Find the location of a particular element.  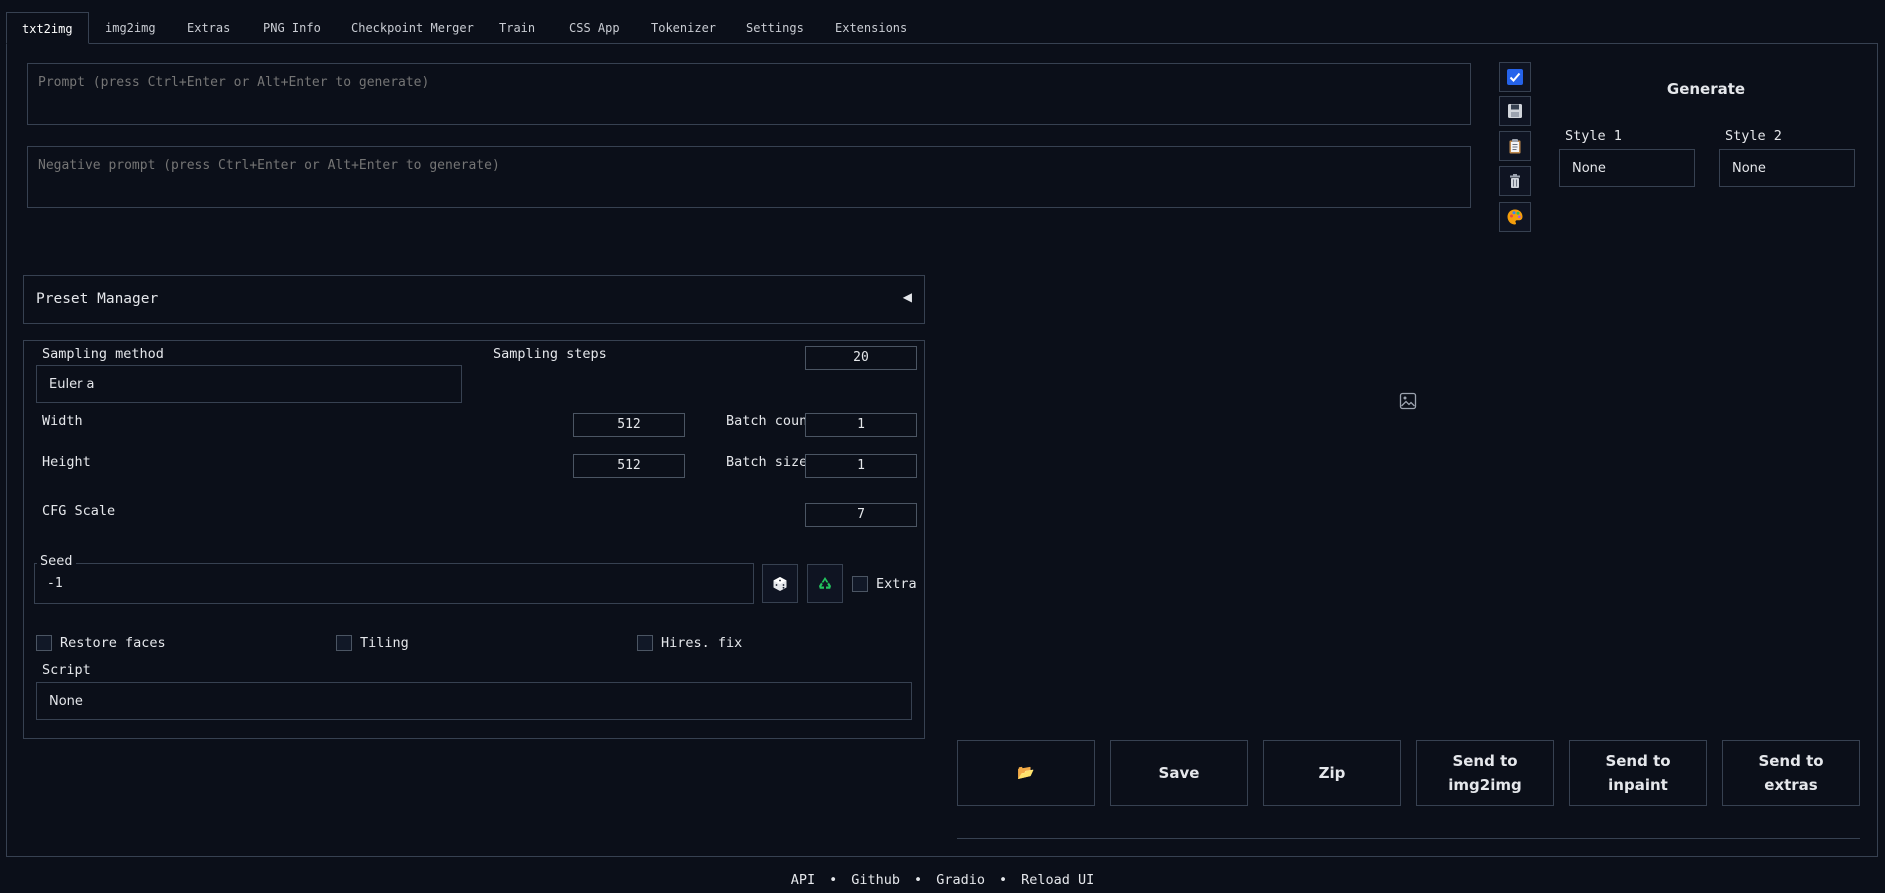

output-divider is located at coordinates (1408, 838).